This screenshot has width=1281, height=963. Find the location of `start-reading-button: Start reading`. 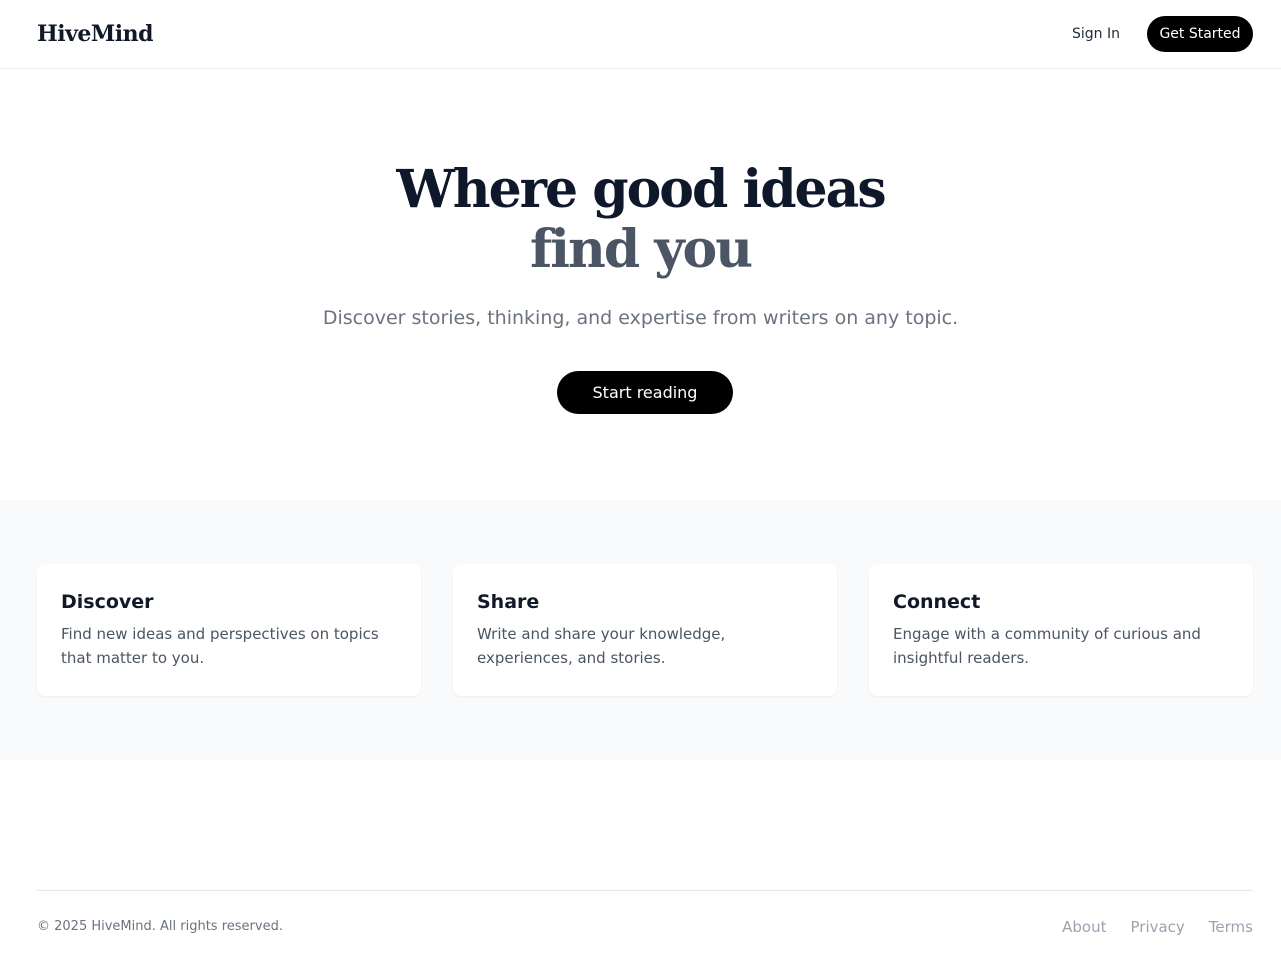

start-reading-button: Start reading is located at coordinates (645, 392).